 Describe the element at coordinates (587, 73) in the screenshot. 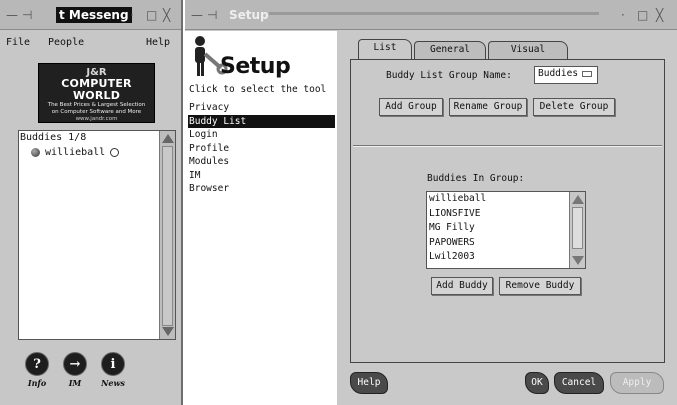

I see `dropdown-icon` at that location.